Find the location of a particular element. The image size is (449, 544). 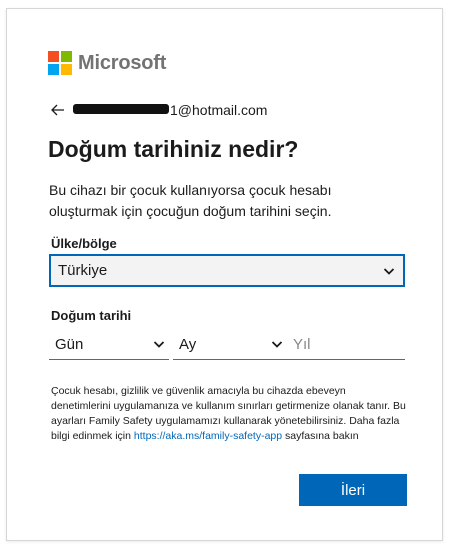

birth-month-value: Ay is located at coordinates (188, 344).